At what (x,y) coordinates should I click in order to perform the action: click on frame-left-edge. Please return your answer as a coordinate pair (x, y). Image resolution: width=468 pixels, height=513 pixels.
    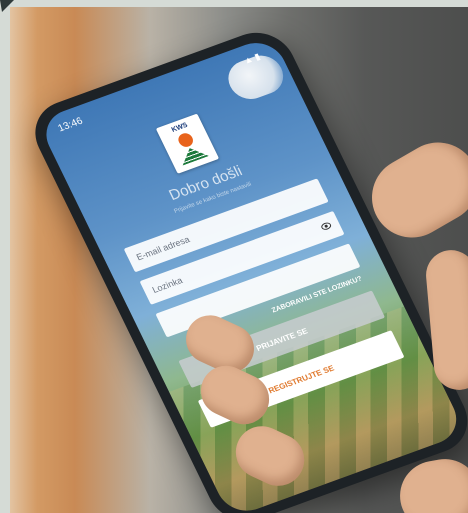
    Looking at the image, I should click on (5, 256).